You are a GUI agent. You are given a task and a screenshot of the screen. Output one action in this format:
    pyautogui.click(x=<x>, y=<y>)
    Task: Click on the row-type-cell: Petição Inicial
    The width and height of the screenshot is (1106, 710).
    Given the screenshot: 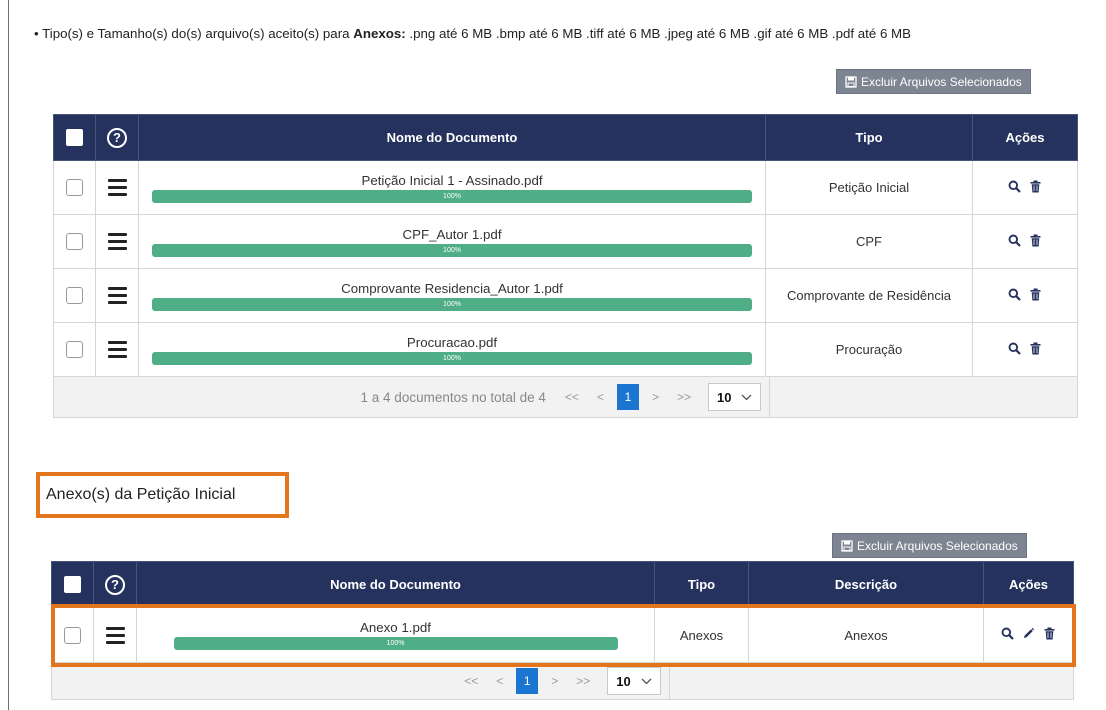 What is the action you would take?
    pyautogui.click(x=869, y=187)
    